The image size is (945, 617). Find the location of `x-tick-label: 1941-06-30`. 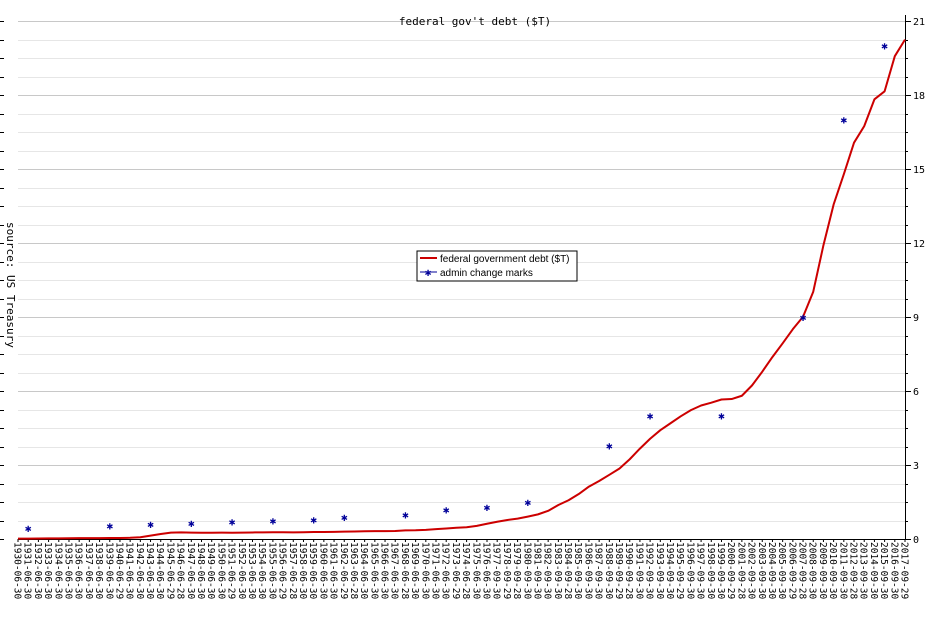

x-tick-label: 1941-06-30 is located at coordinates (129, 570).